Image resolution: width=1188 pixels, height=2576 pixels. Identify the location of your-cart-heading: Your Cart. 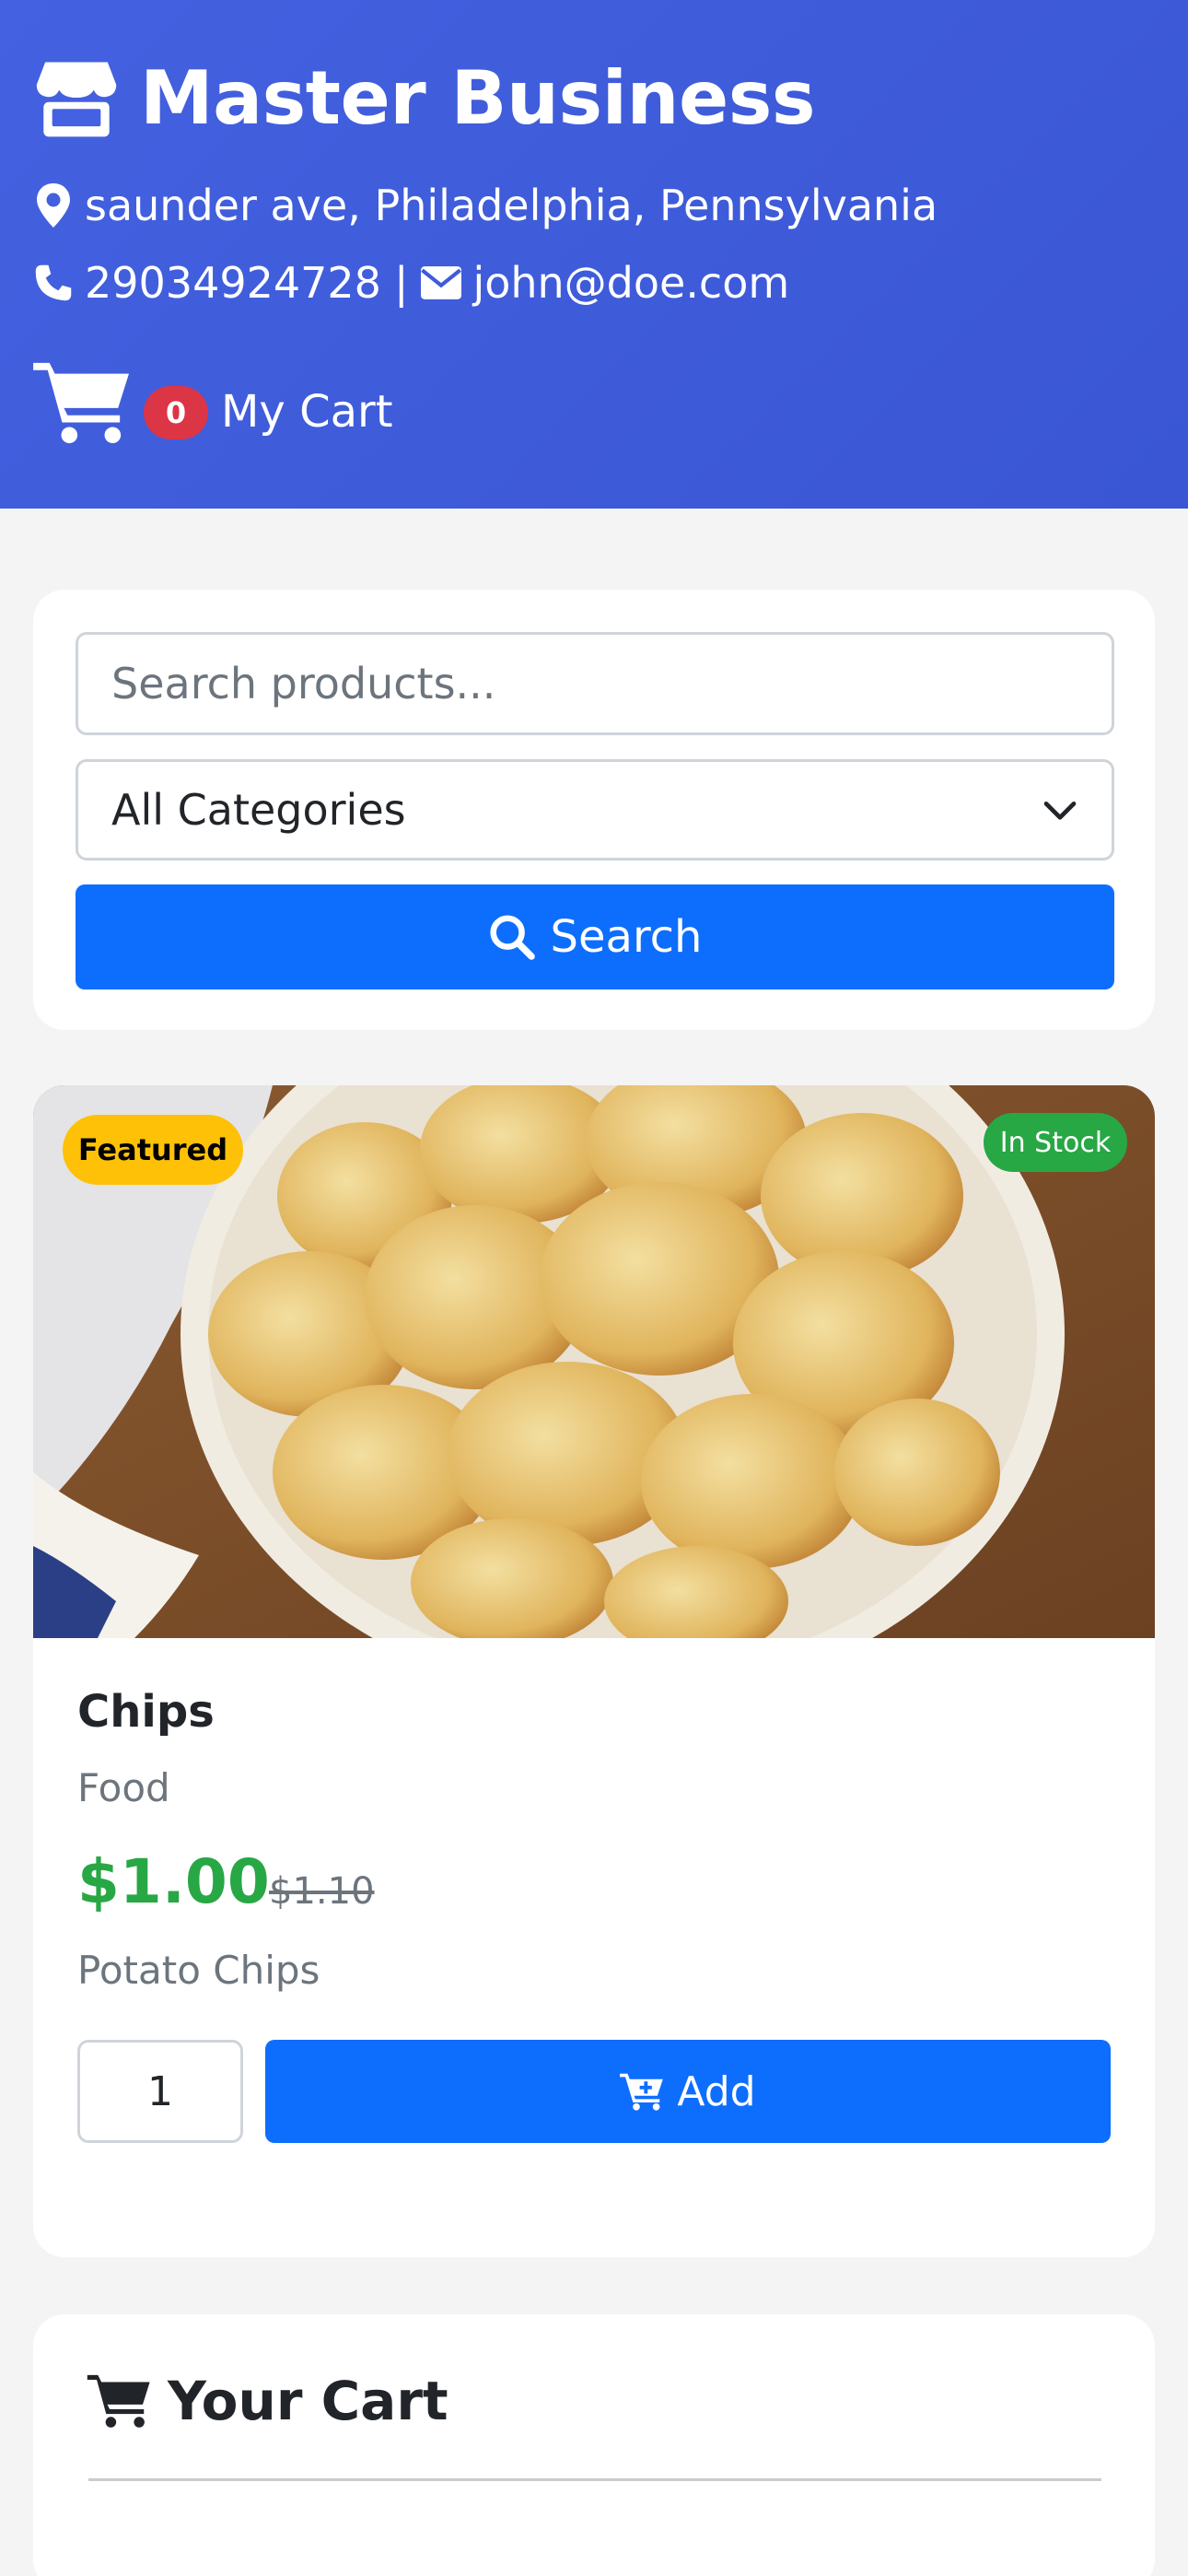
(267, 2401).